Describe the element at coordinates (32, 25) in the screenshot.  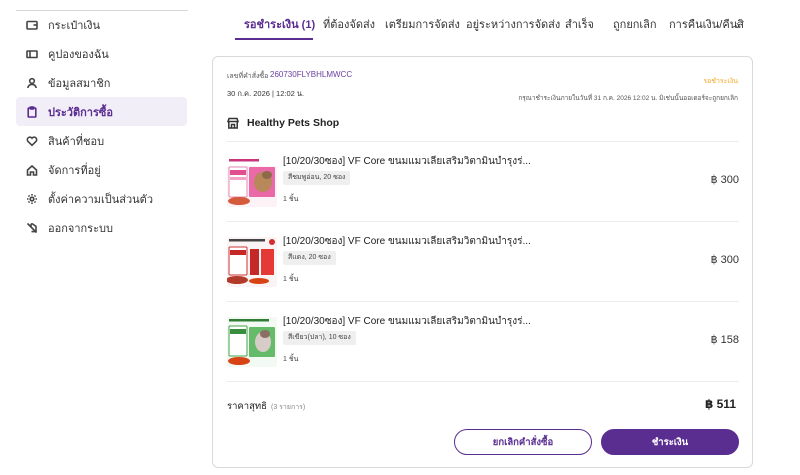
I see `wallet-icon` at that location.